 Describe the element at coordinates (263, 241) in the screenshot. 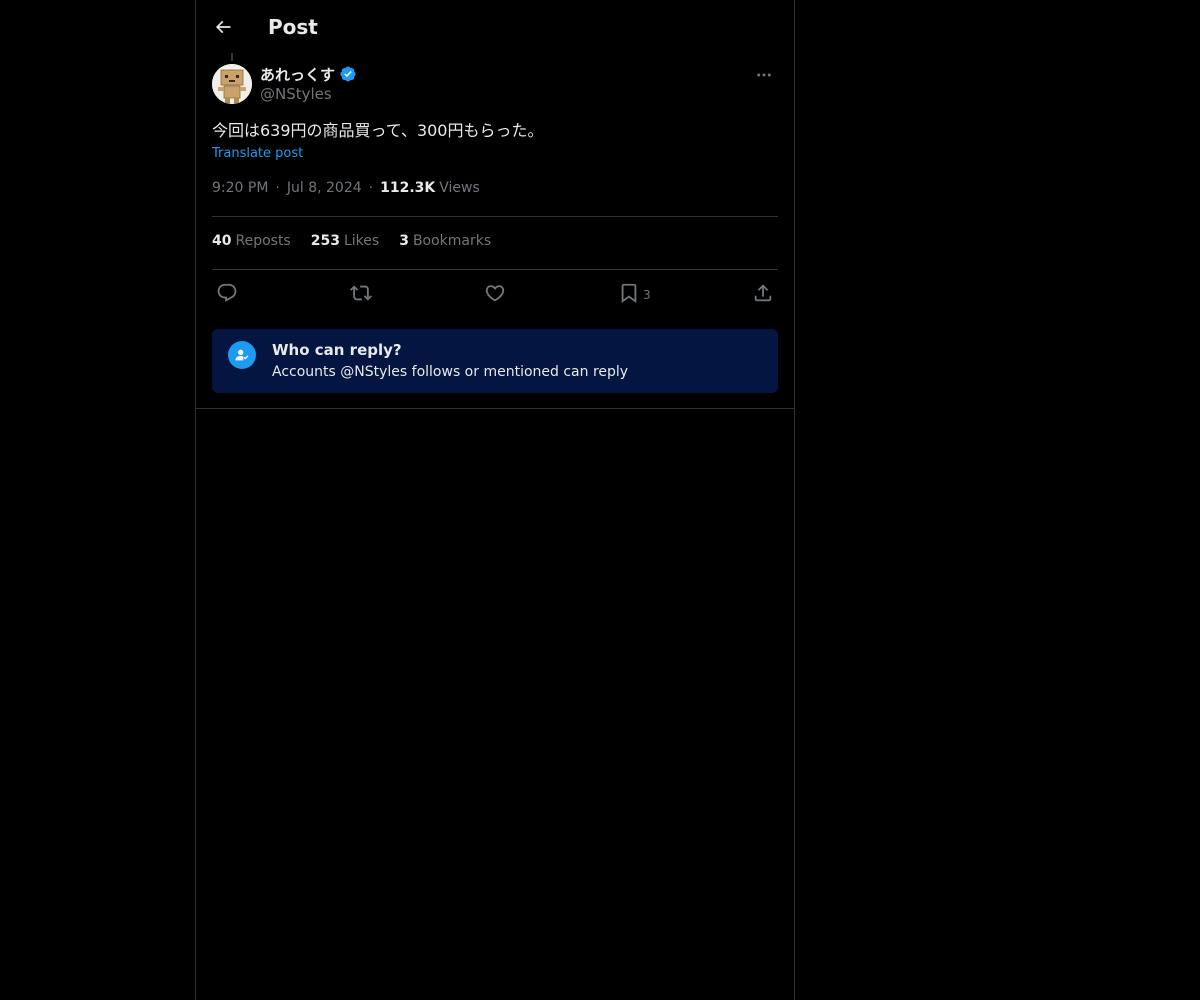

I see `reposts-label: Reposts` at that location.